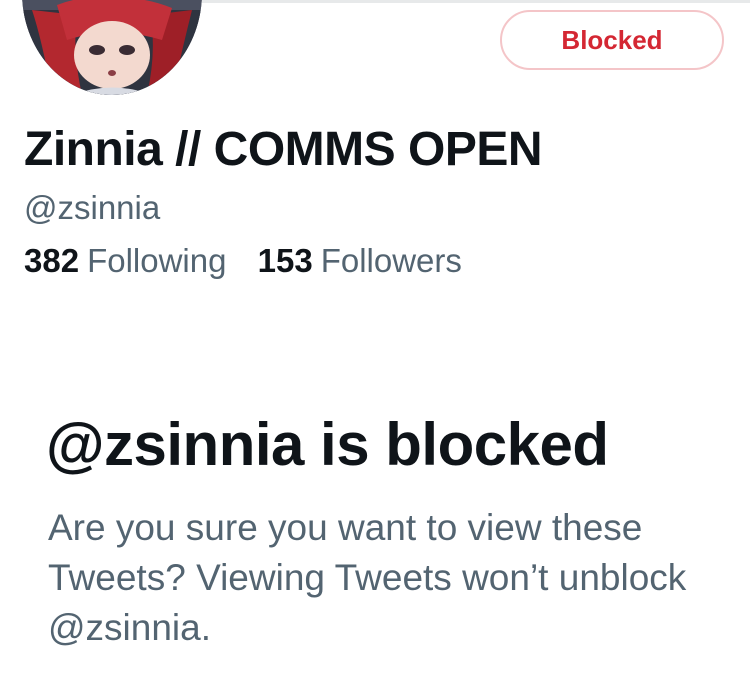 This screenshot has height=678, width=750. What do you see at coordinates (327, 444) in the screenshot?
I see `blocked-notice-title: @zsinnia is blocked` at bounding box center [327, 444].